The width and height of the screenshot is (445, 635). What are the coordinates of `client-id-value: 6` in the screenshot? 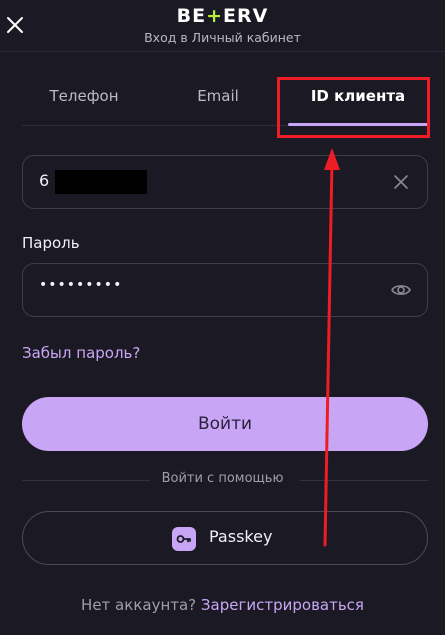 It's located at (44, 180).